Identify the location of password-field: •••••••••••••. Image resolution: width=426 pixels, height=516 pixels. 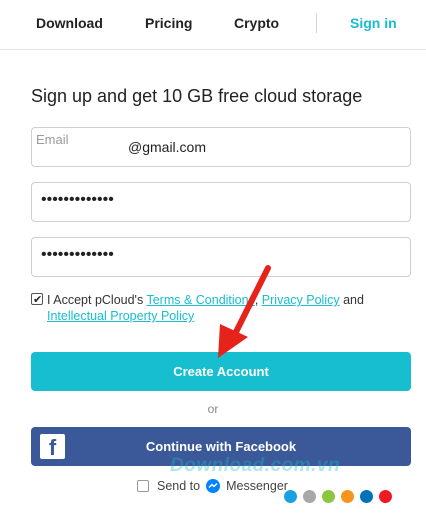
(221, 202).